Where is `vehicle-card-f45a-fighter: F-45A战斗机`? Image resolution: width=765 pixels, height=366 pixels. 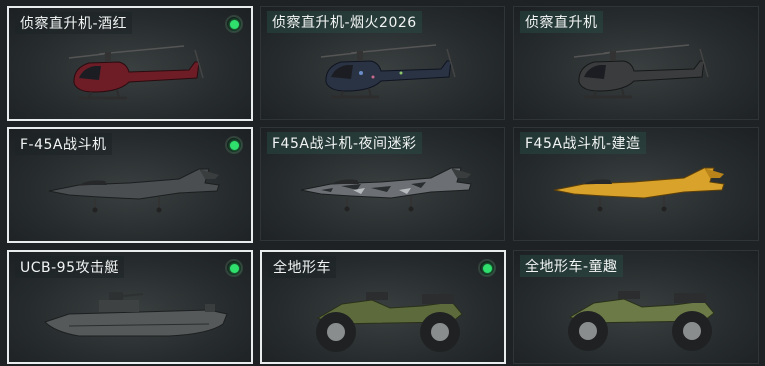 vehicle-card-f45a-fighter: F-45A战斗机 is located at coordinates (130, 185).